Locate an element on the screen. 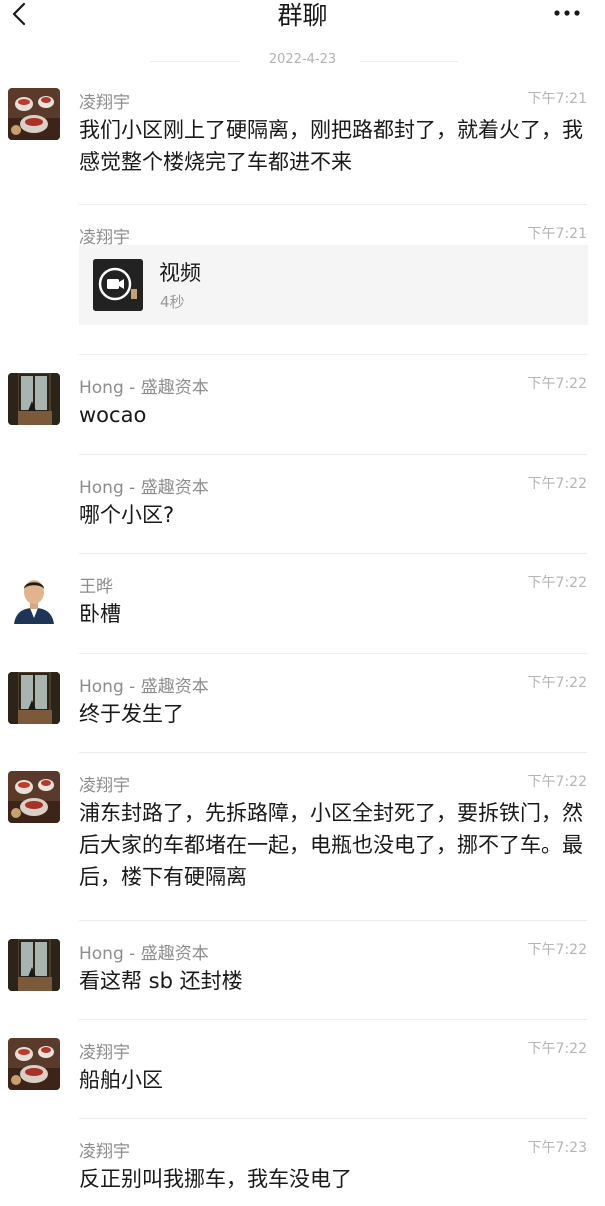 Image resolution: width=605 pixels, height=1206 pixels. message-item: Hong - 盛趣资本 下午7:22 看这帮 sb 还封楼 is located at coordinates (302, 965).